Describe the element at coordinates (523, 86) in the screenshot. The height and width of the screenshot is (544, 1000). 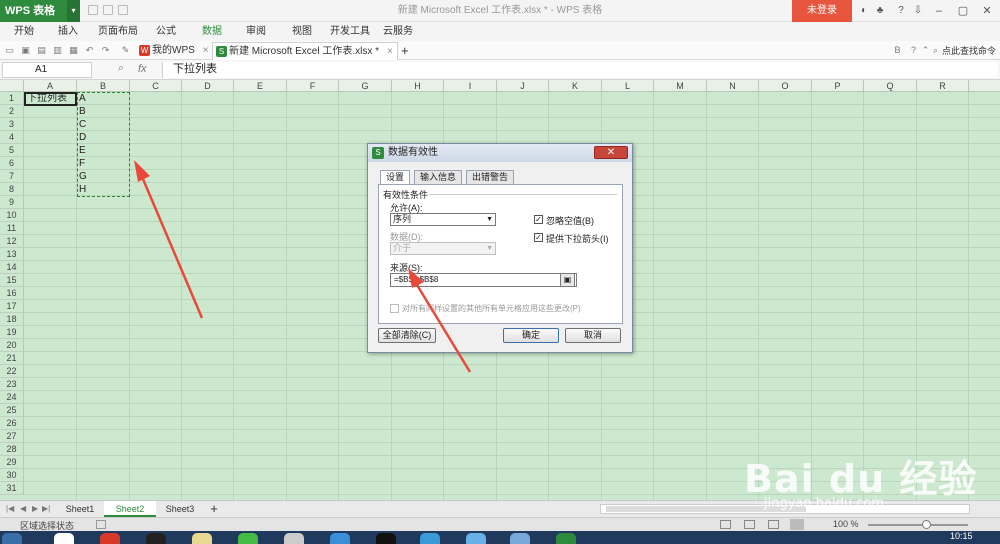
I see `column-header: J` at that location.